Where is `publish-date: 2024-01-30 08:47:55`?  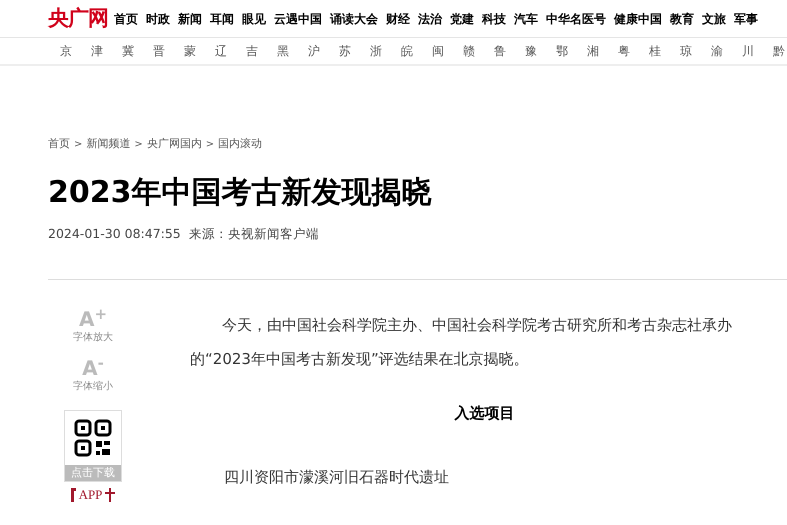
publish-date: 2024-01-30 08:47:55 is located at coordinates (114, 233).